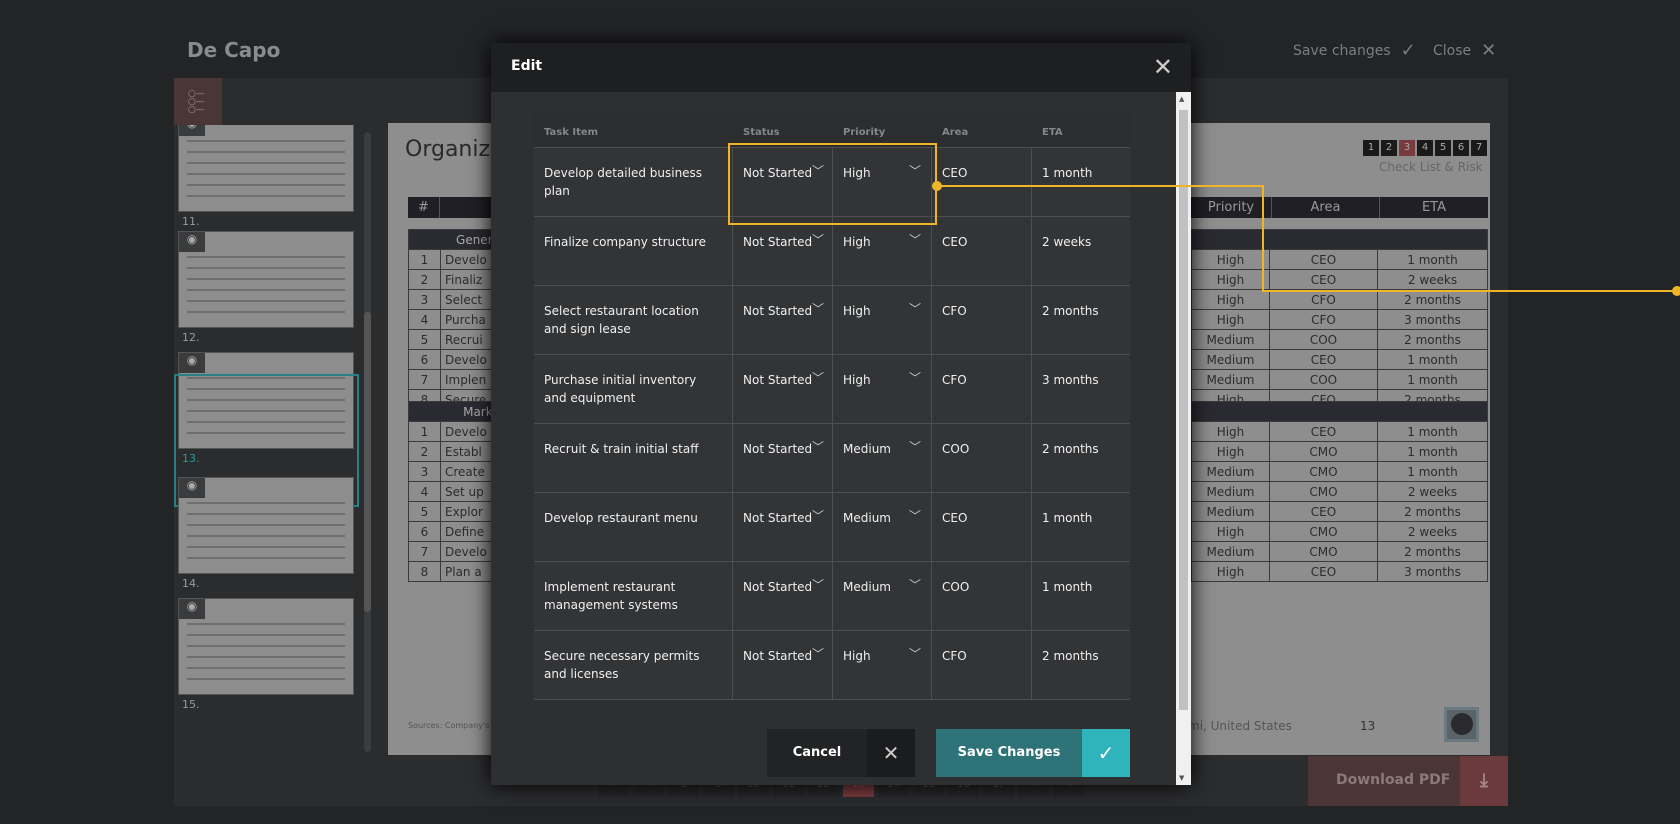  Describe the element at coordinates (1479, 148) in the screenshot. I see `doc-page-tab: 7` at that location.